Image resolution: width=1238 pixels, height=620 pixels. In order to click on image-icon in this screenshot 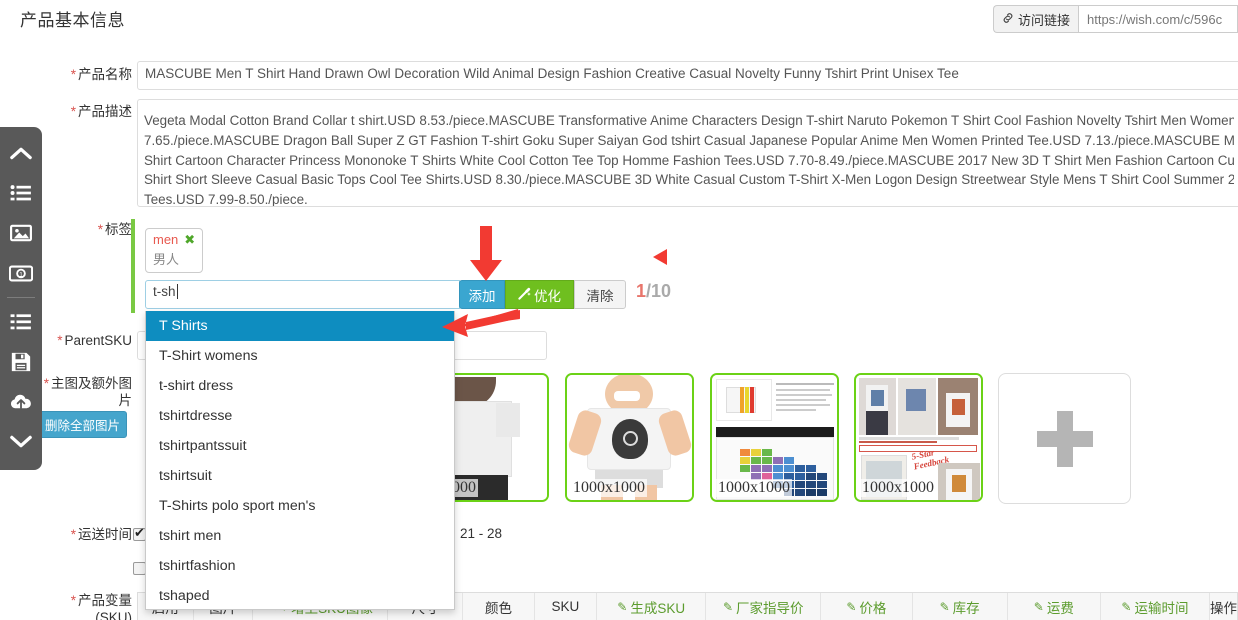, I will do `click(21, 233)`.